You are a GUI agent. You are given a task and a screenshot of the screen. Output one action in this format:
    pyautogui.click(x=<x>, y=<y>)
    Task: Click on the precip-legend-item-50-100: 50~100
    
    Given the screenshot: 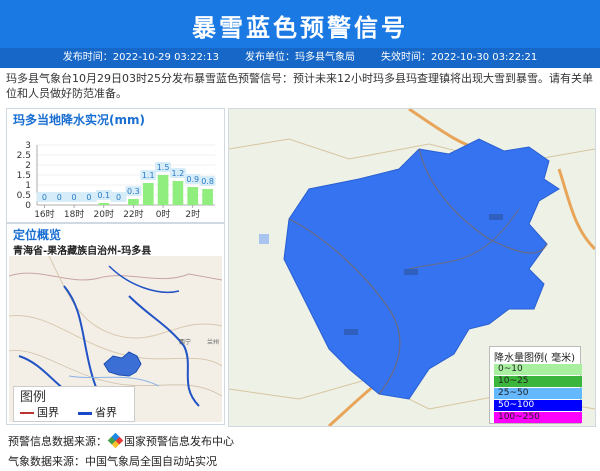 What is the action you would take?
    pyautogui.click(x=538, y=405)
    